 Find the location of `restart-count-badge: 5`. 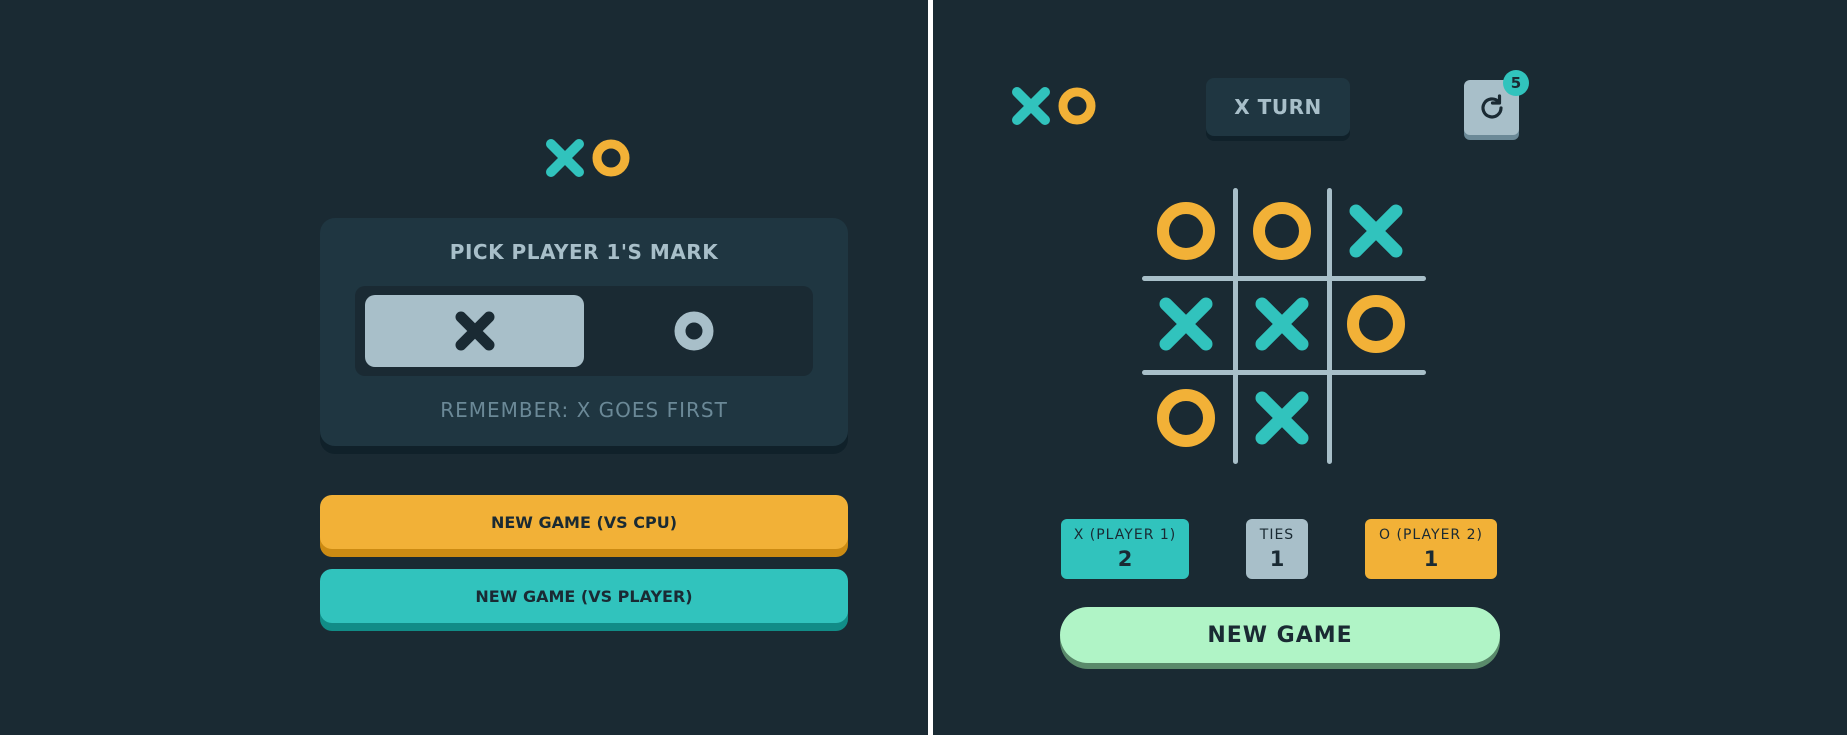

restart-count-badge: 5 is located at coordinates (1516, 83).